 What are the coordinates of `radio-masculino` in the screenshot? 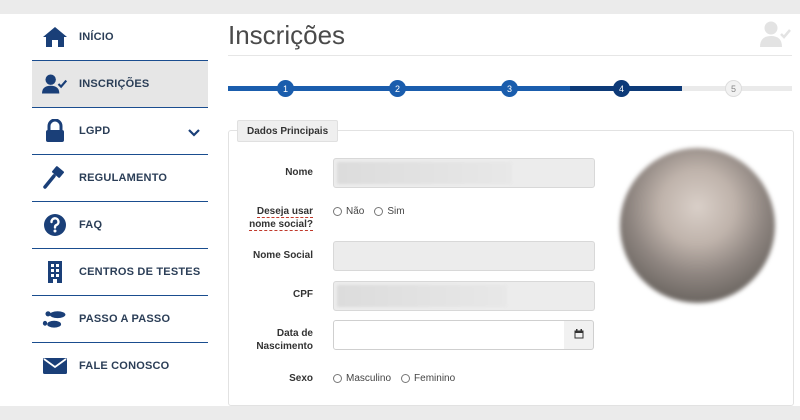 It's located at (337, 378).